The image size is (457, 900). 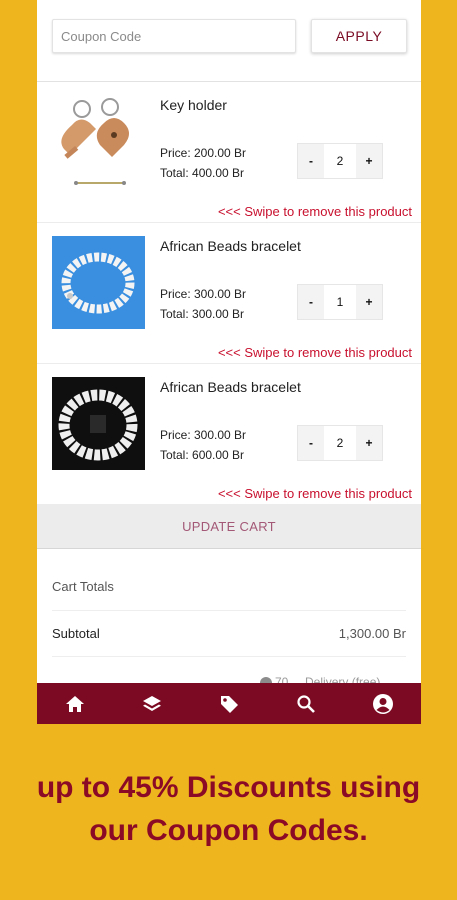 I want to click on subtotal-value: 1,300.00 Br, so click(x=372, y=633).